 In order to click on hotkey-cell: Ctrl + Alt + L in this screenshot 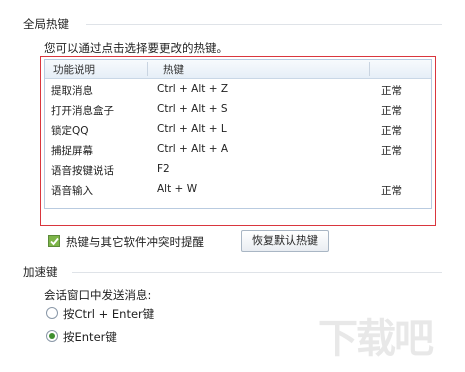, I will do `click(192, 129)`.